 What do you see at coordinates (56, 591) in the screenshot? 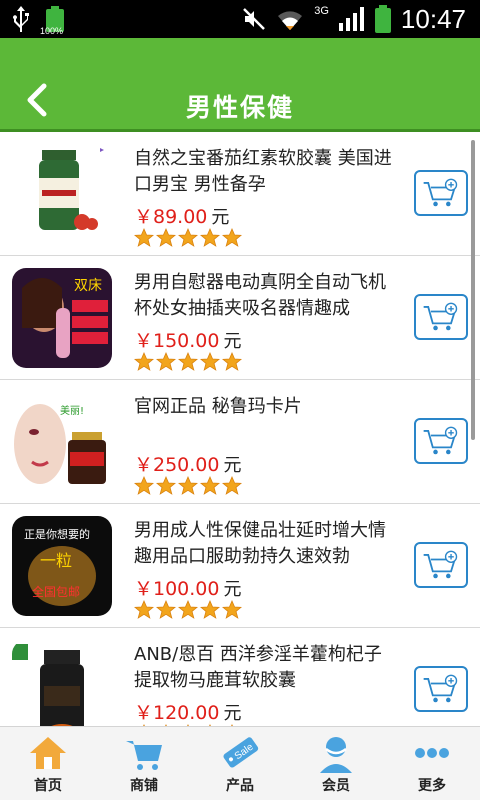
I see `svg-text: 全国包邮` at bounding box center [56, 591].